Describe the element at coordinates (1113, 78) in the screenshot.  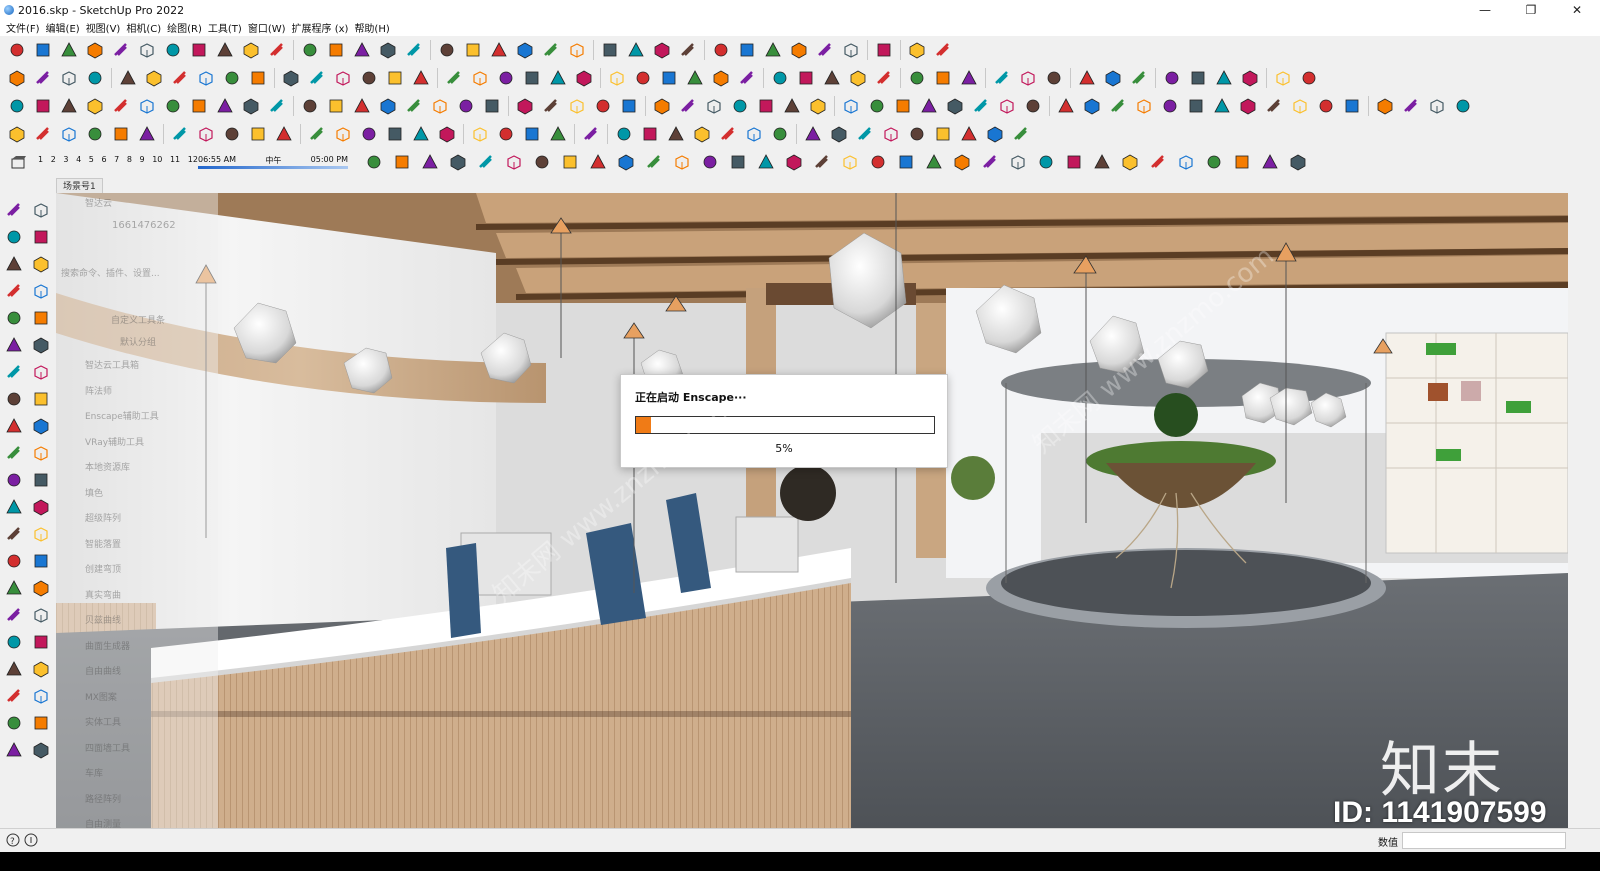
I see `extension-icon` at that location.